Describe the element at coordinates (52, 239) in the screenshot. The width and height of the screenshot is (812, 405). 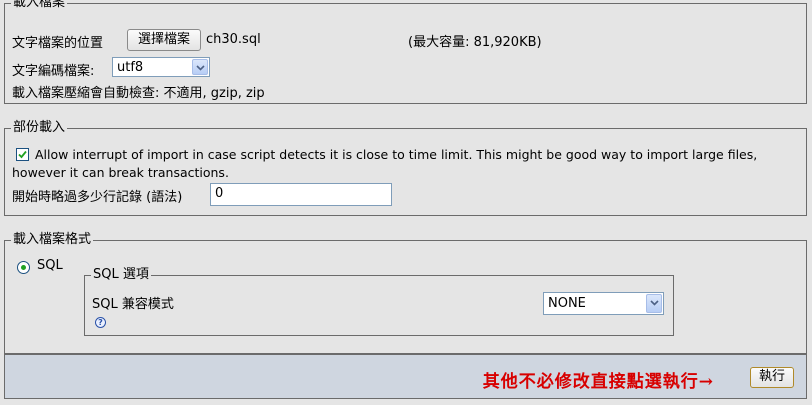
I see `format-legend: 載入檔案格式` at that location.